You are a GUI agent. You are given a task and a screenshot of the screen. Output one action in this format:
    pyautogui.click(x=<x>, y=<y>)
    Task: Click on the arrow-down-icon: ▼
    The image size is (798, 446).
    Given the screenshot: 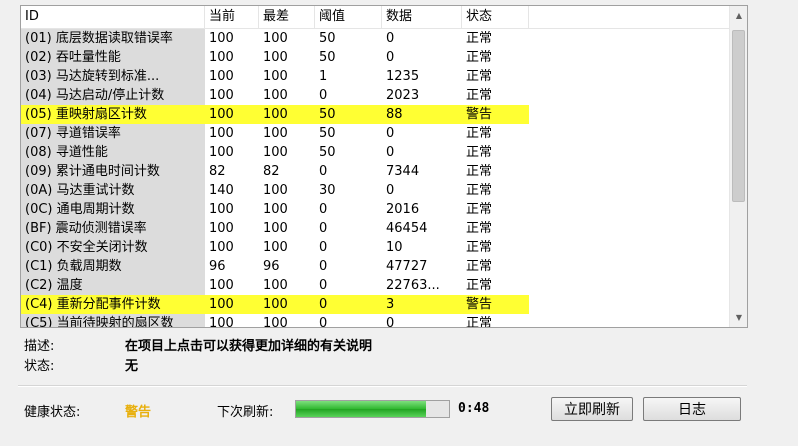 What is the action you would take?
    pyautogui.click(x=739, y=317)
    